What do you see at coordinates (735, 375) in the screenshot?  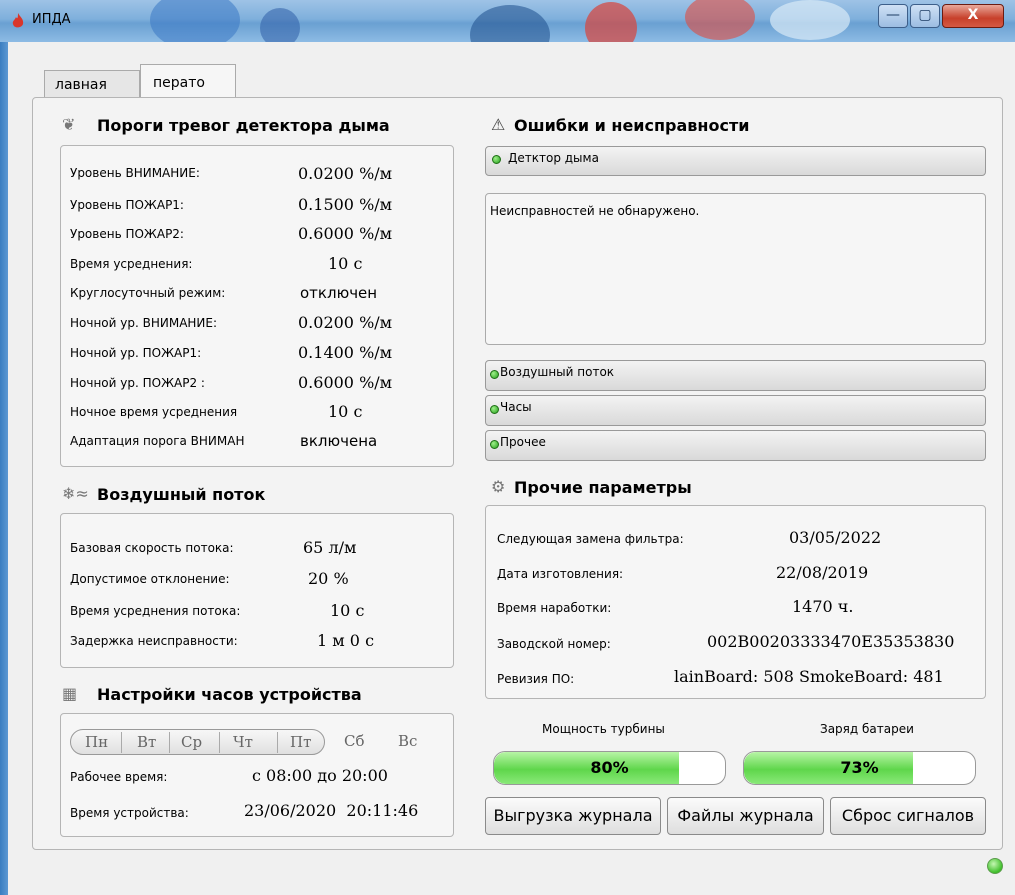 I see `status-airflow: Воздушный поток` at bounding box center [735, 375].